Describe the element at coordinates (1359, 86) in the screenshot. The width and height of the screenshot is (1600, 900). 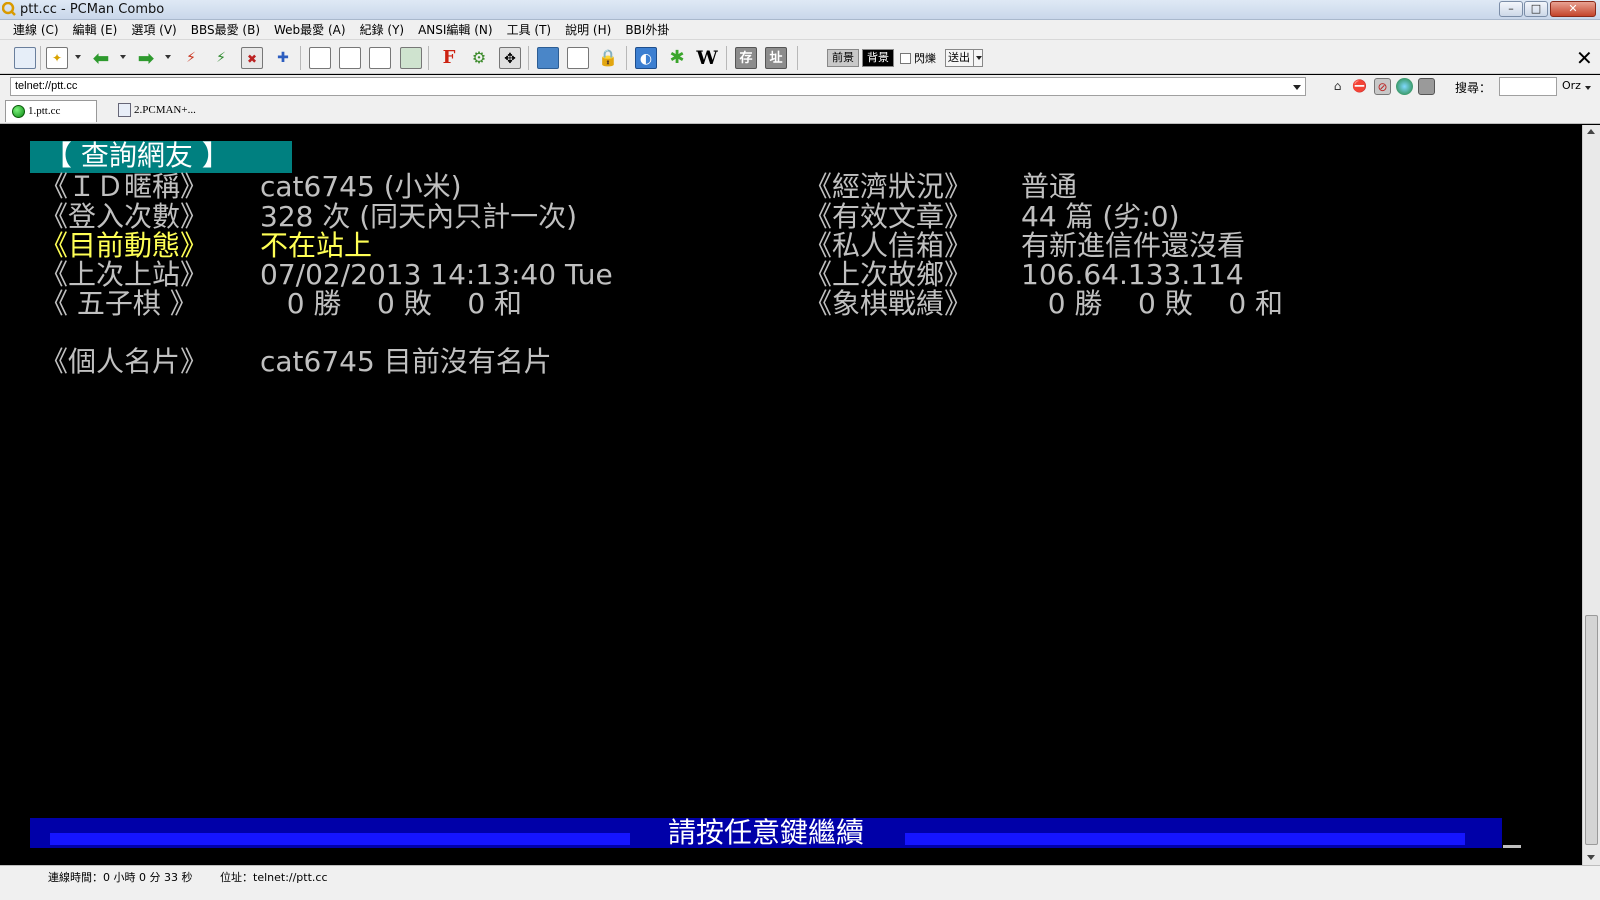
I see `block-icon: ⛔` at that location.